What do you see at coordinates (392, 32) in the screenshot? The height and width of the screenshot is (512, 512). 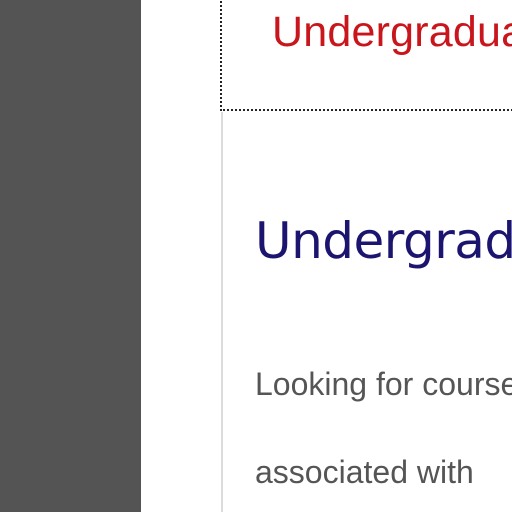 I see `nav-link-label: Undergraduate` at bounding box center [392, 32].